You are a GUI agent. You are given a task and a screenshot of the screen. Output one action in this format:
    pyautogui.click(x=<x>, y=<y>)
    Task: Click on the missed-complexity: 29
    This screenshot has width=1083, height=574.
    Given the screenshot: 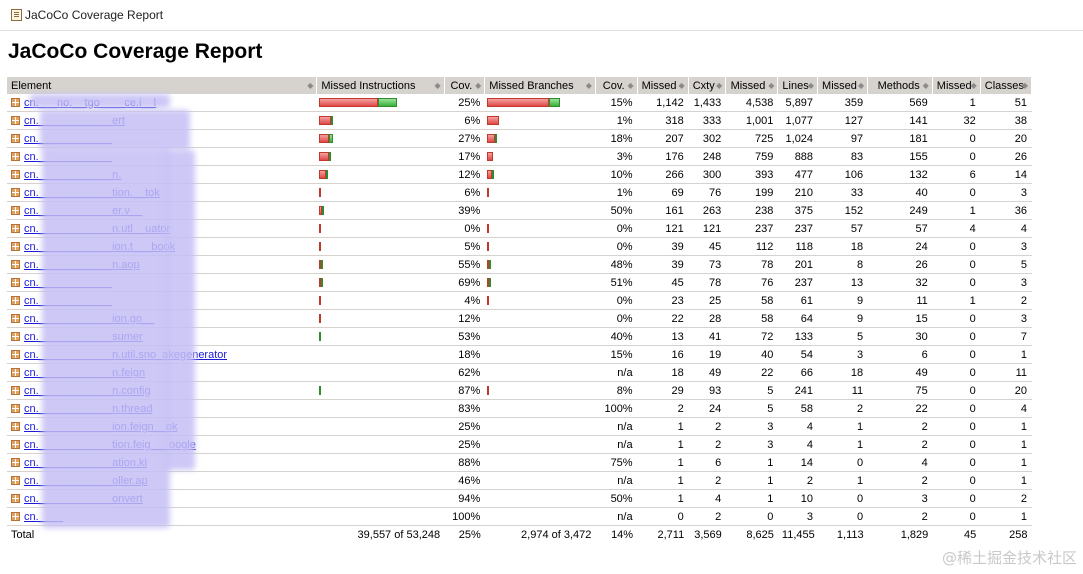 What is the action you would take?
    pyautogui.click(x=663, y=390)
    